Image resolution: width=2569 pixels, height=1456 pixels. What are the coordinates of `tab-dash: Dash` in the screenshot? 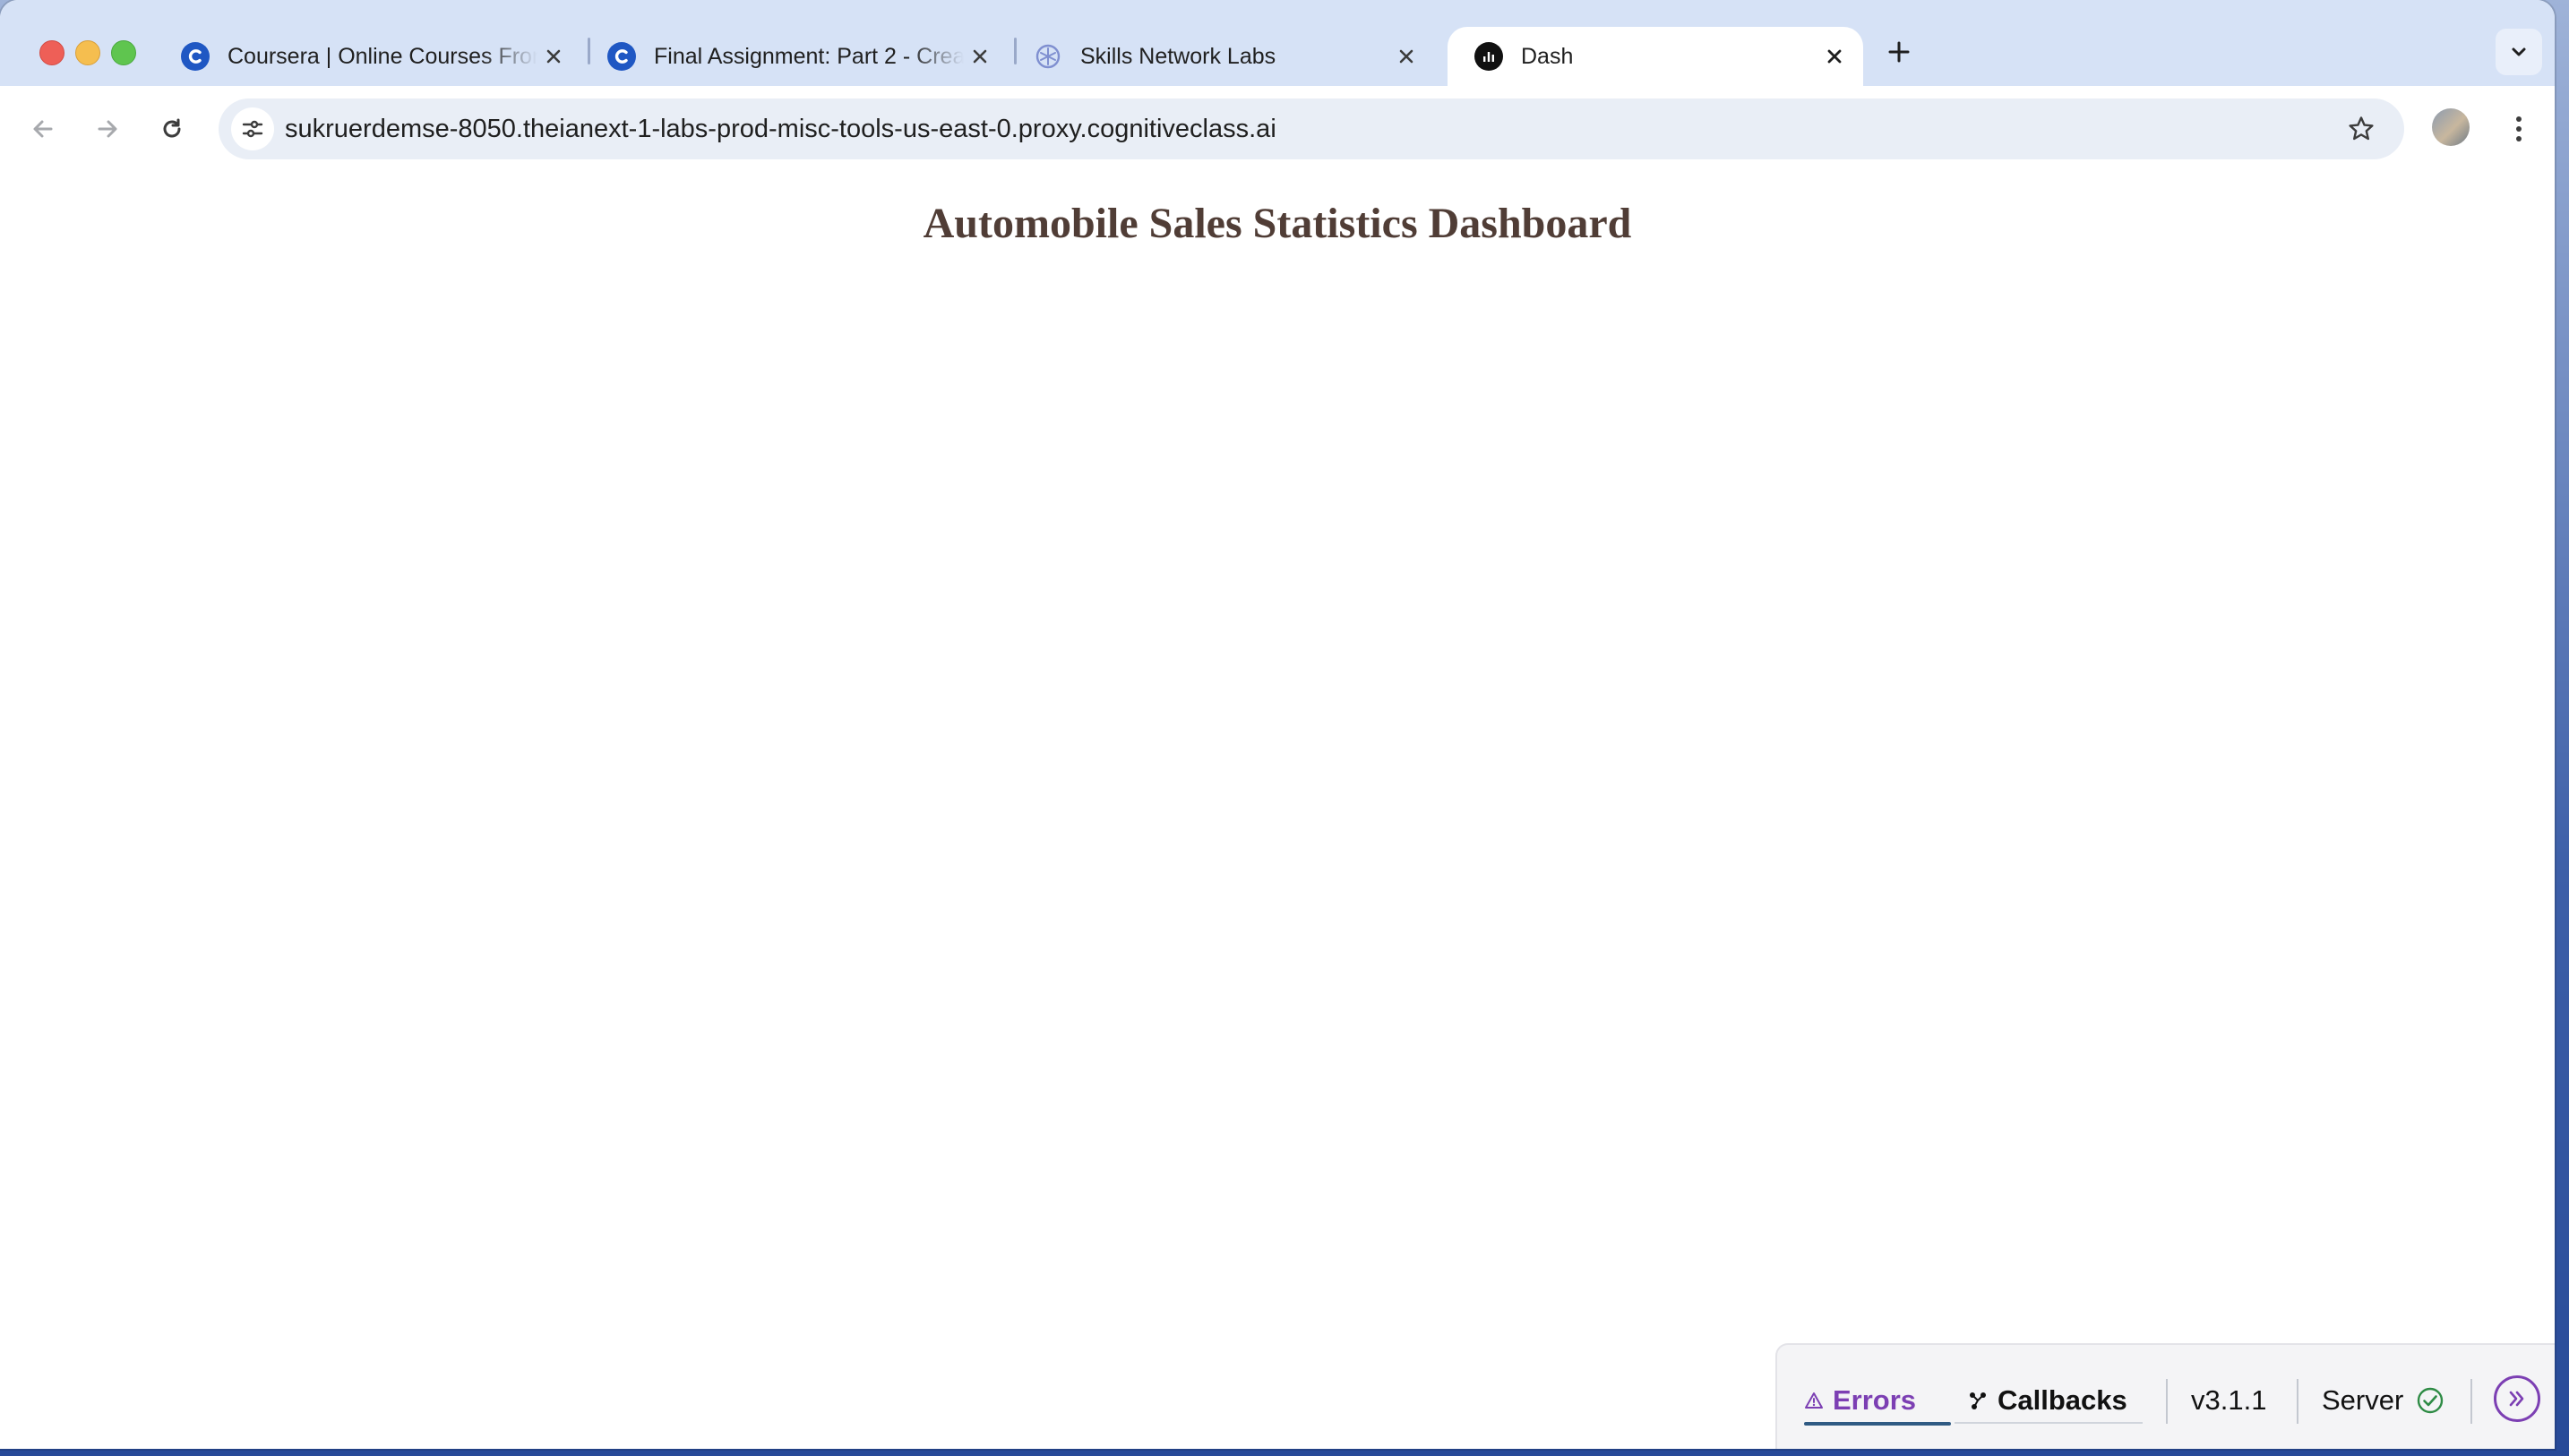 It's located at (1655, 56).